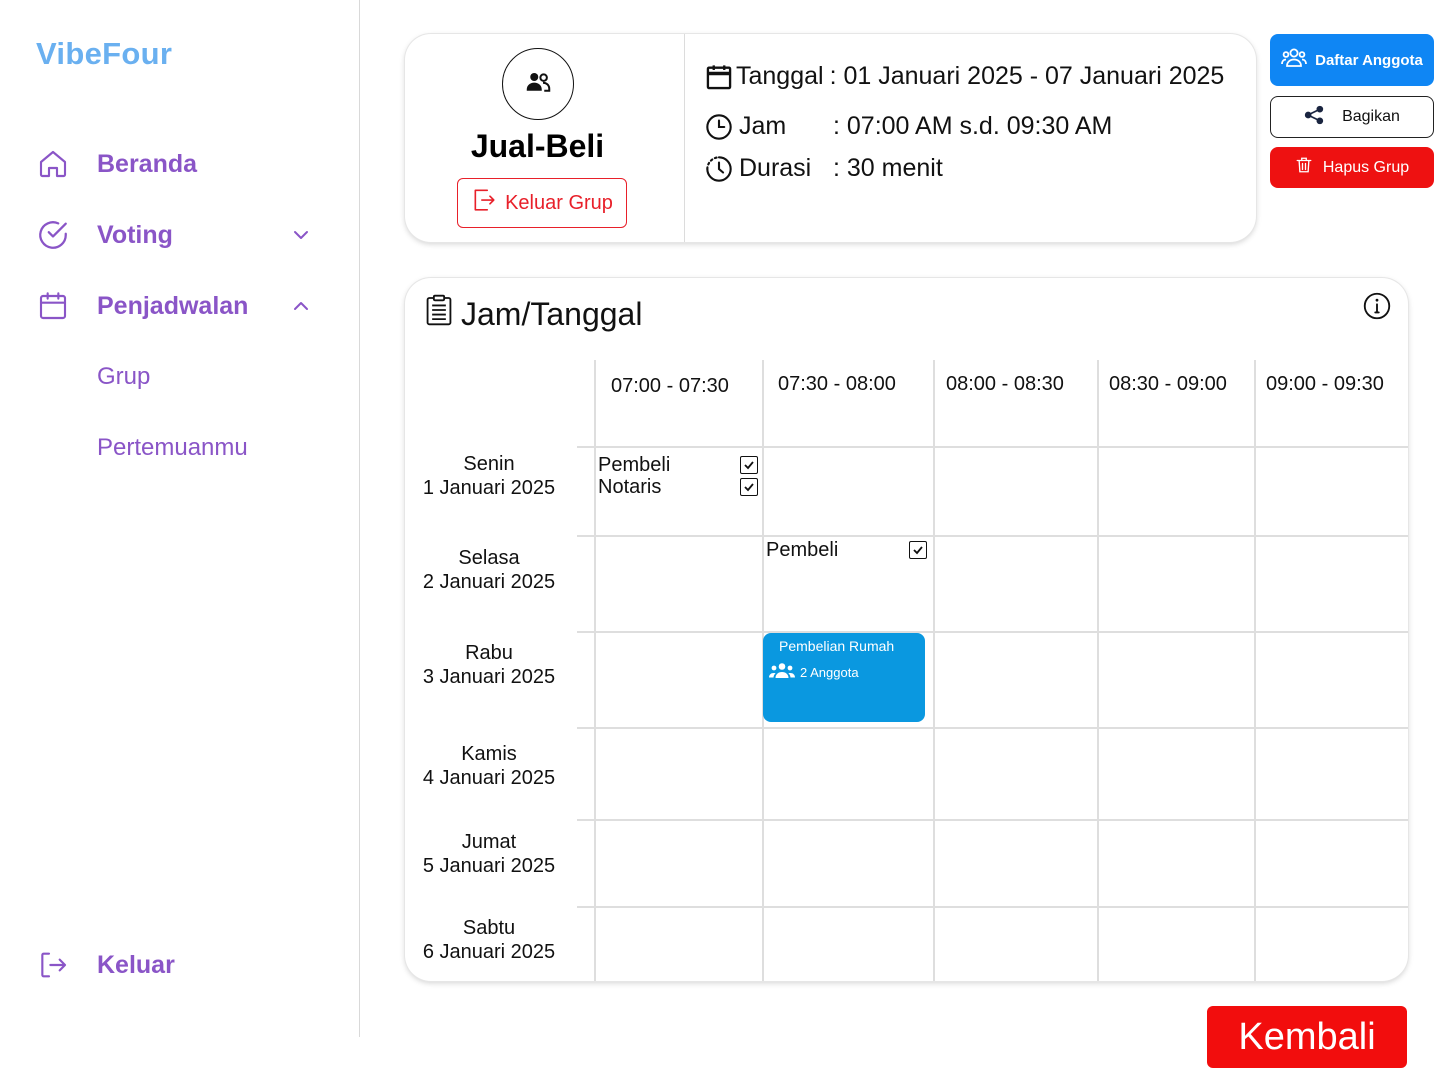 The height and width of the screenshot is (1080, 1452). Describe the element at coordinates (1027, 76) in the screenshot. I see `date-value: : 01 Januari 2025 - 07 Januari 2025` at that location.